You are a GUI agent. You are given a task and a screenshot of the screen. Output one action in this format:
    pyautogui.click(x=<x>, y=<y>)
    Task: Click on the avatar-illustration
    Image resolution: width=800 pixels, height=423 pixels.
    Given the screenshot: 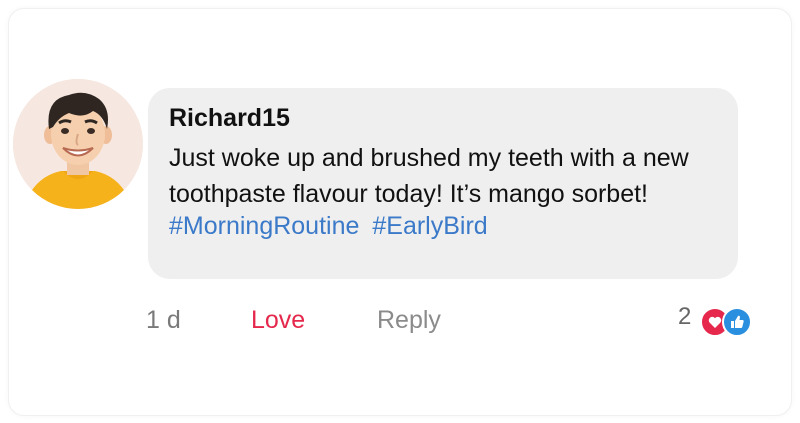 What is the action you would take?
    pyautogui.click(x=78, y=144)
    